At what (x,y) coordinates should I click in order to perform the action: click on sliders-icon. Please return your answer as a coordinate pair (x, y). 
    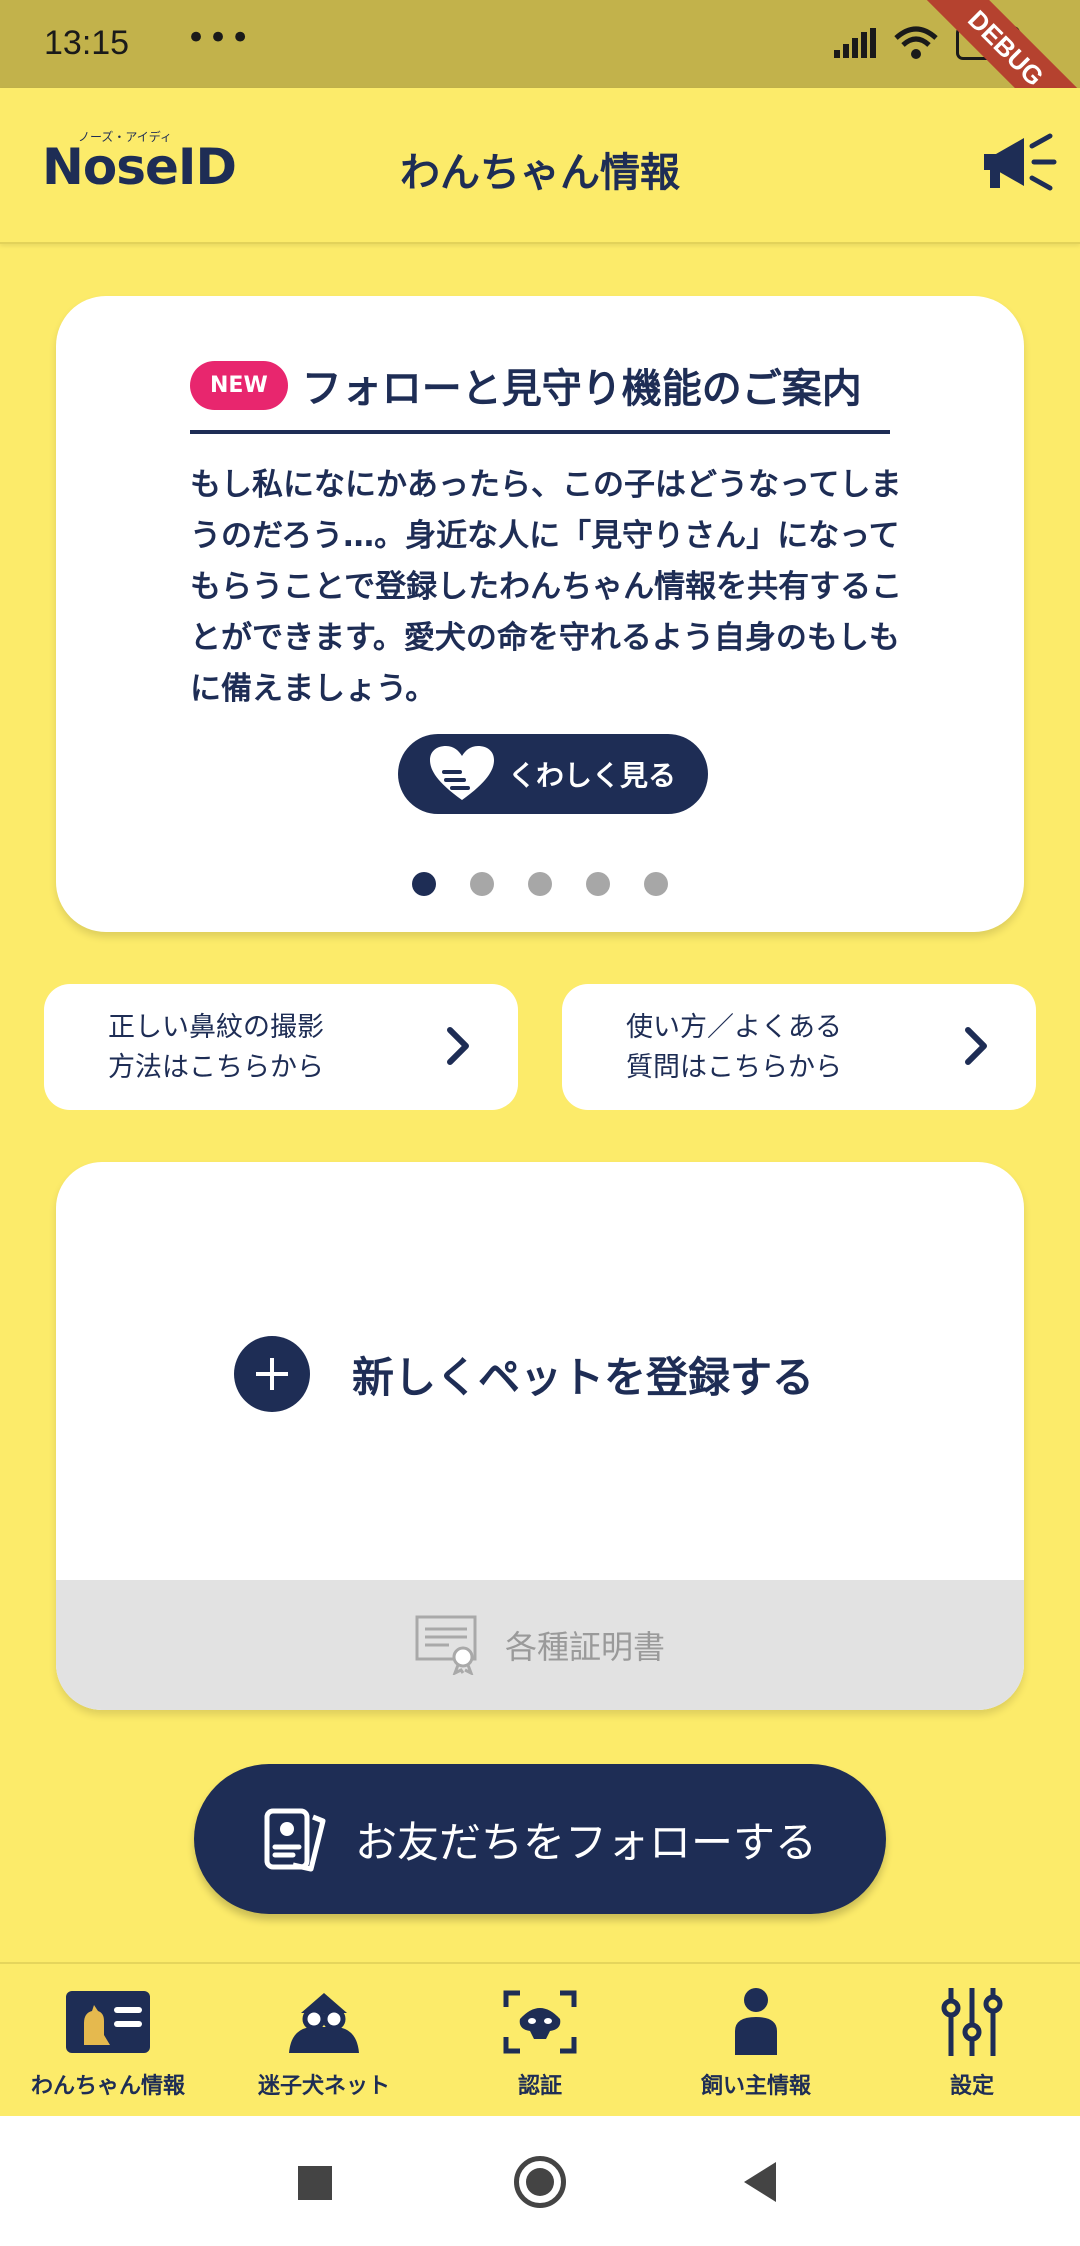
    Looking at the image, I should click on (972, 2022).